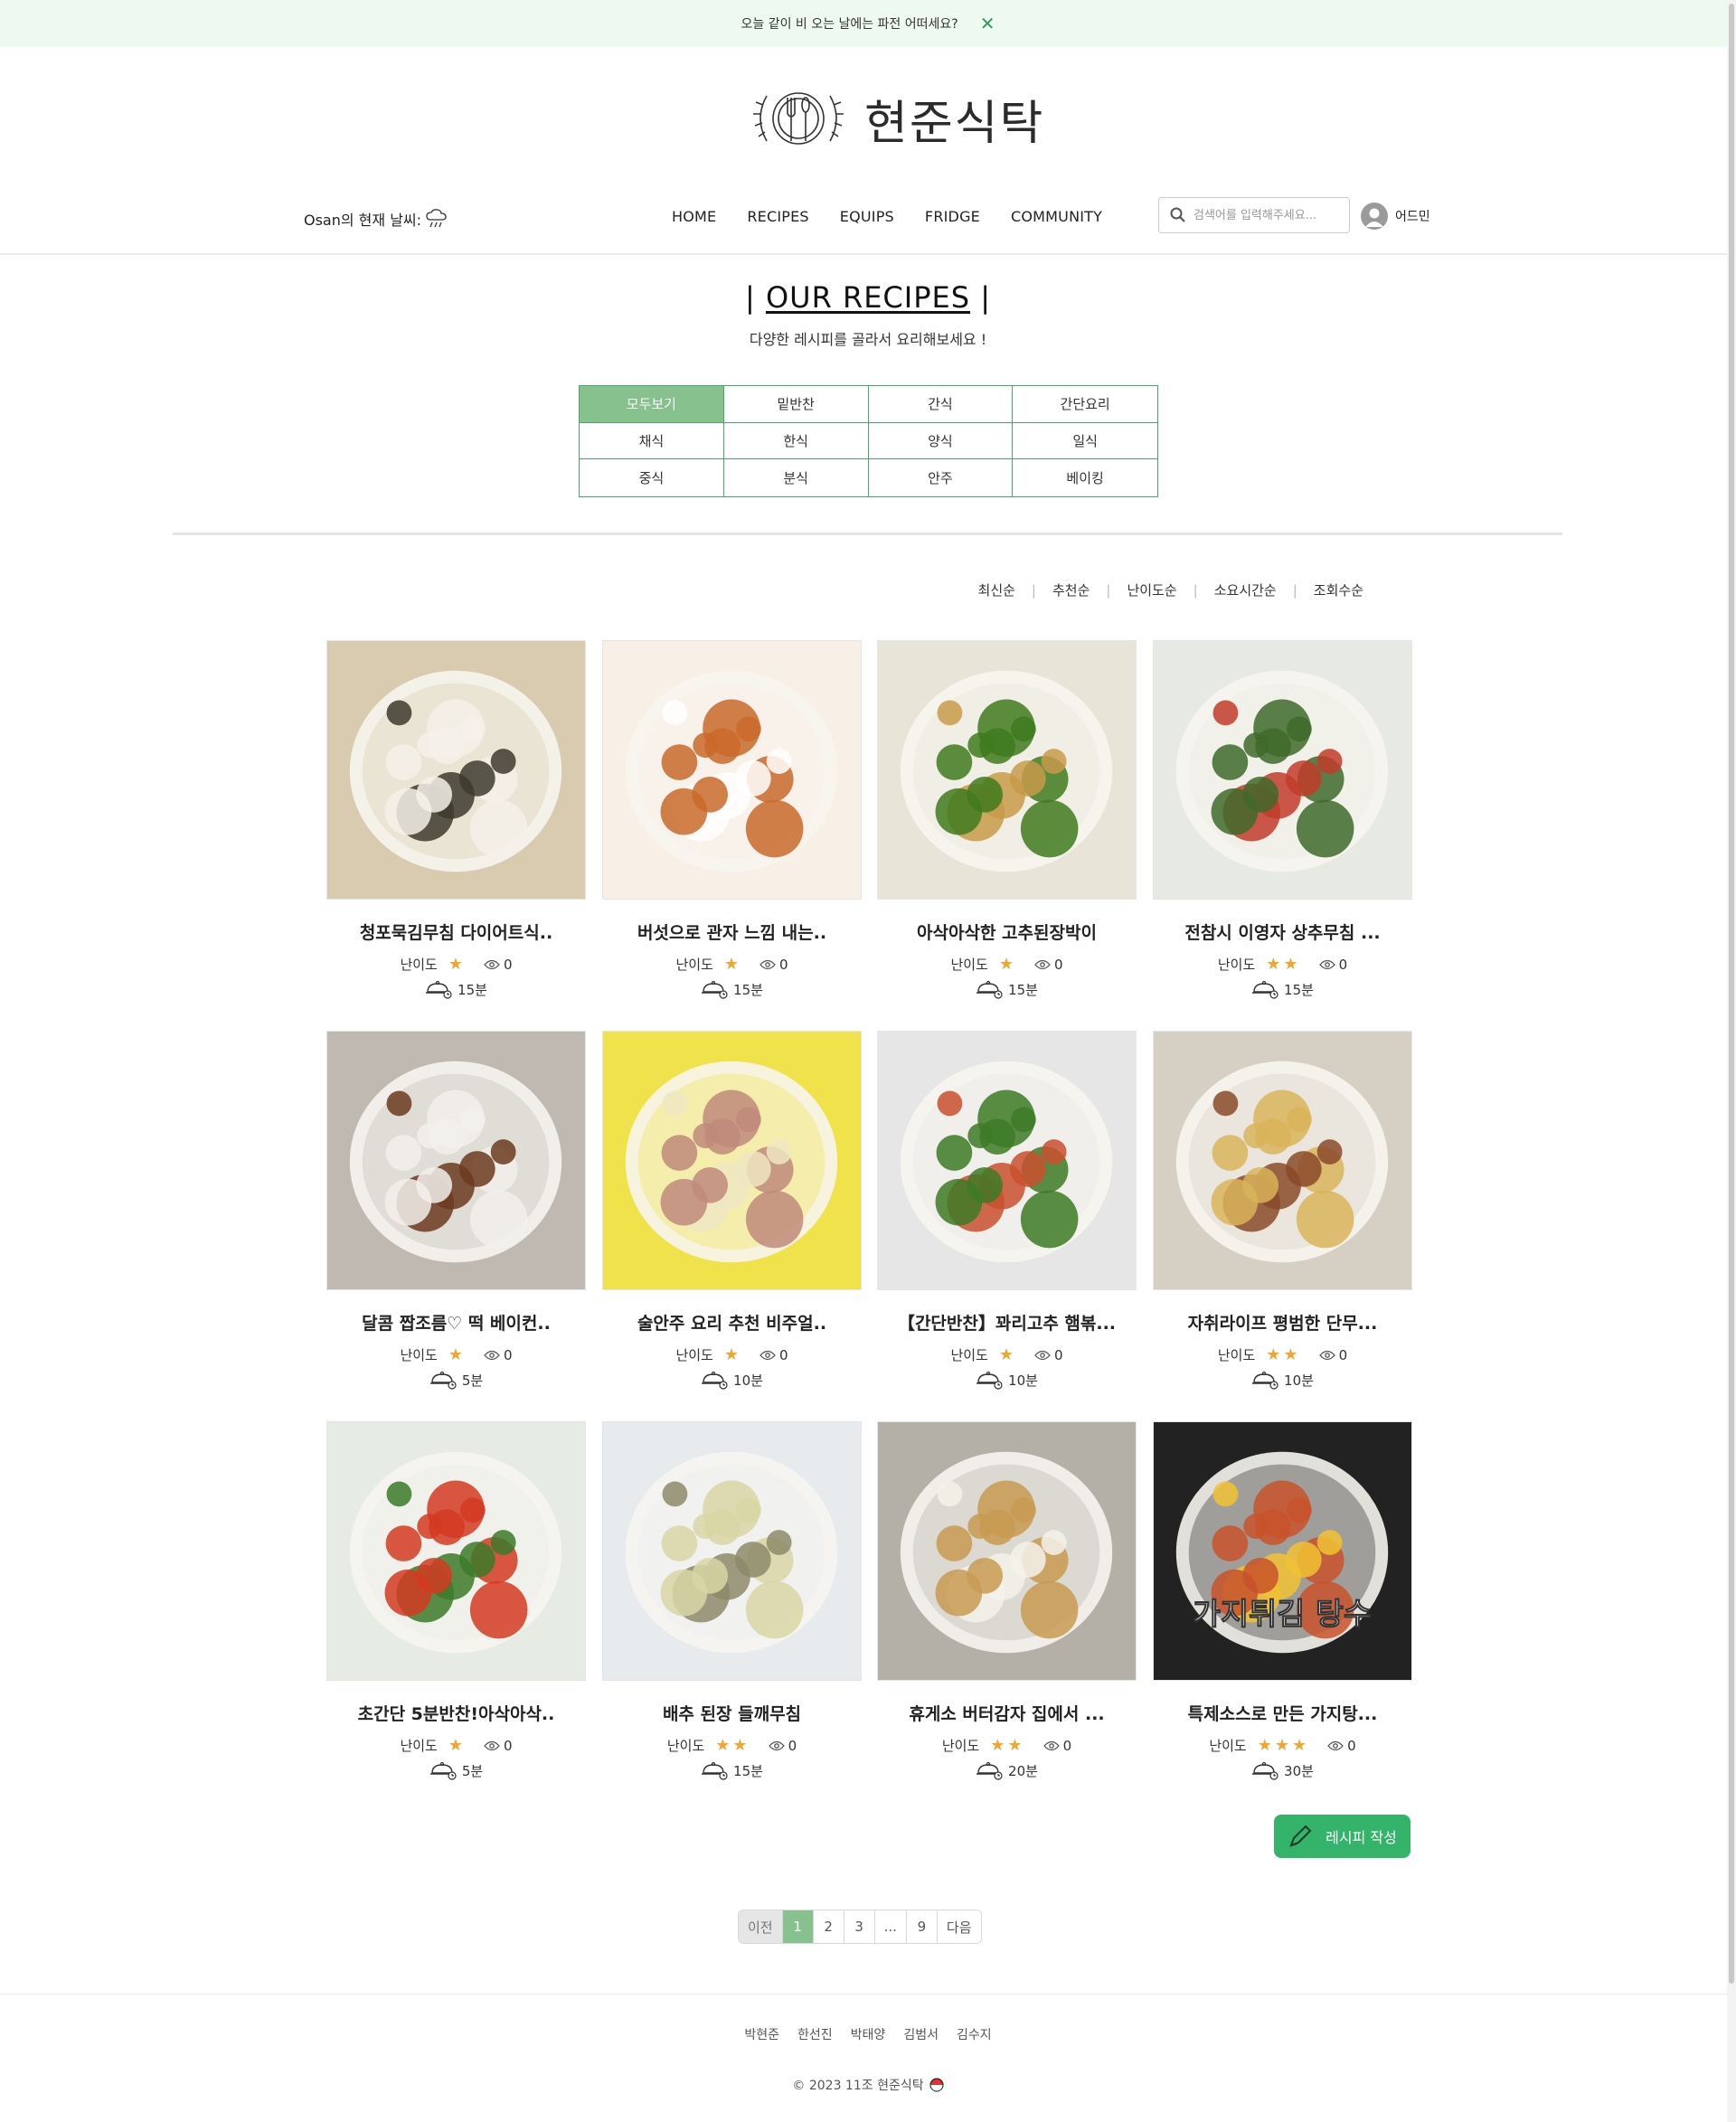  Describe the element at coordinates (892, 118) in the screenshot. I see `site-logo: 현준식탁` at that location.